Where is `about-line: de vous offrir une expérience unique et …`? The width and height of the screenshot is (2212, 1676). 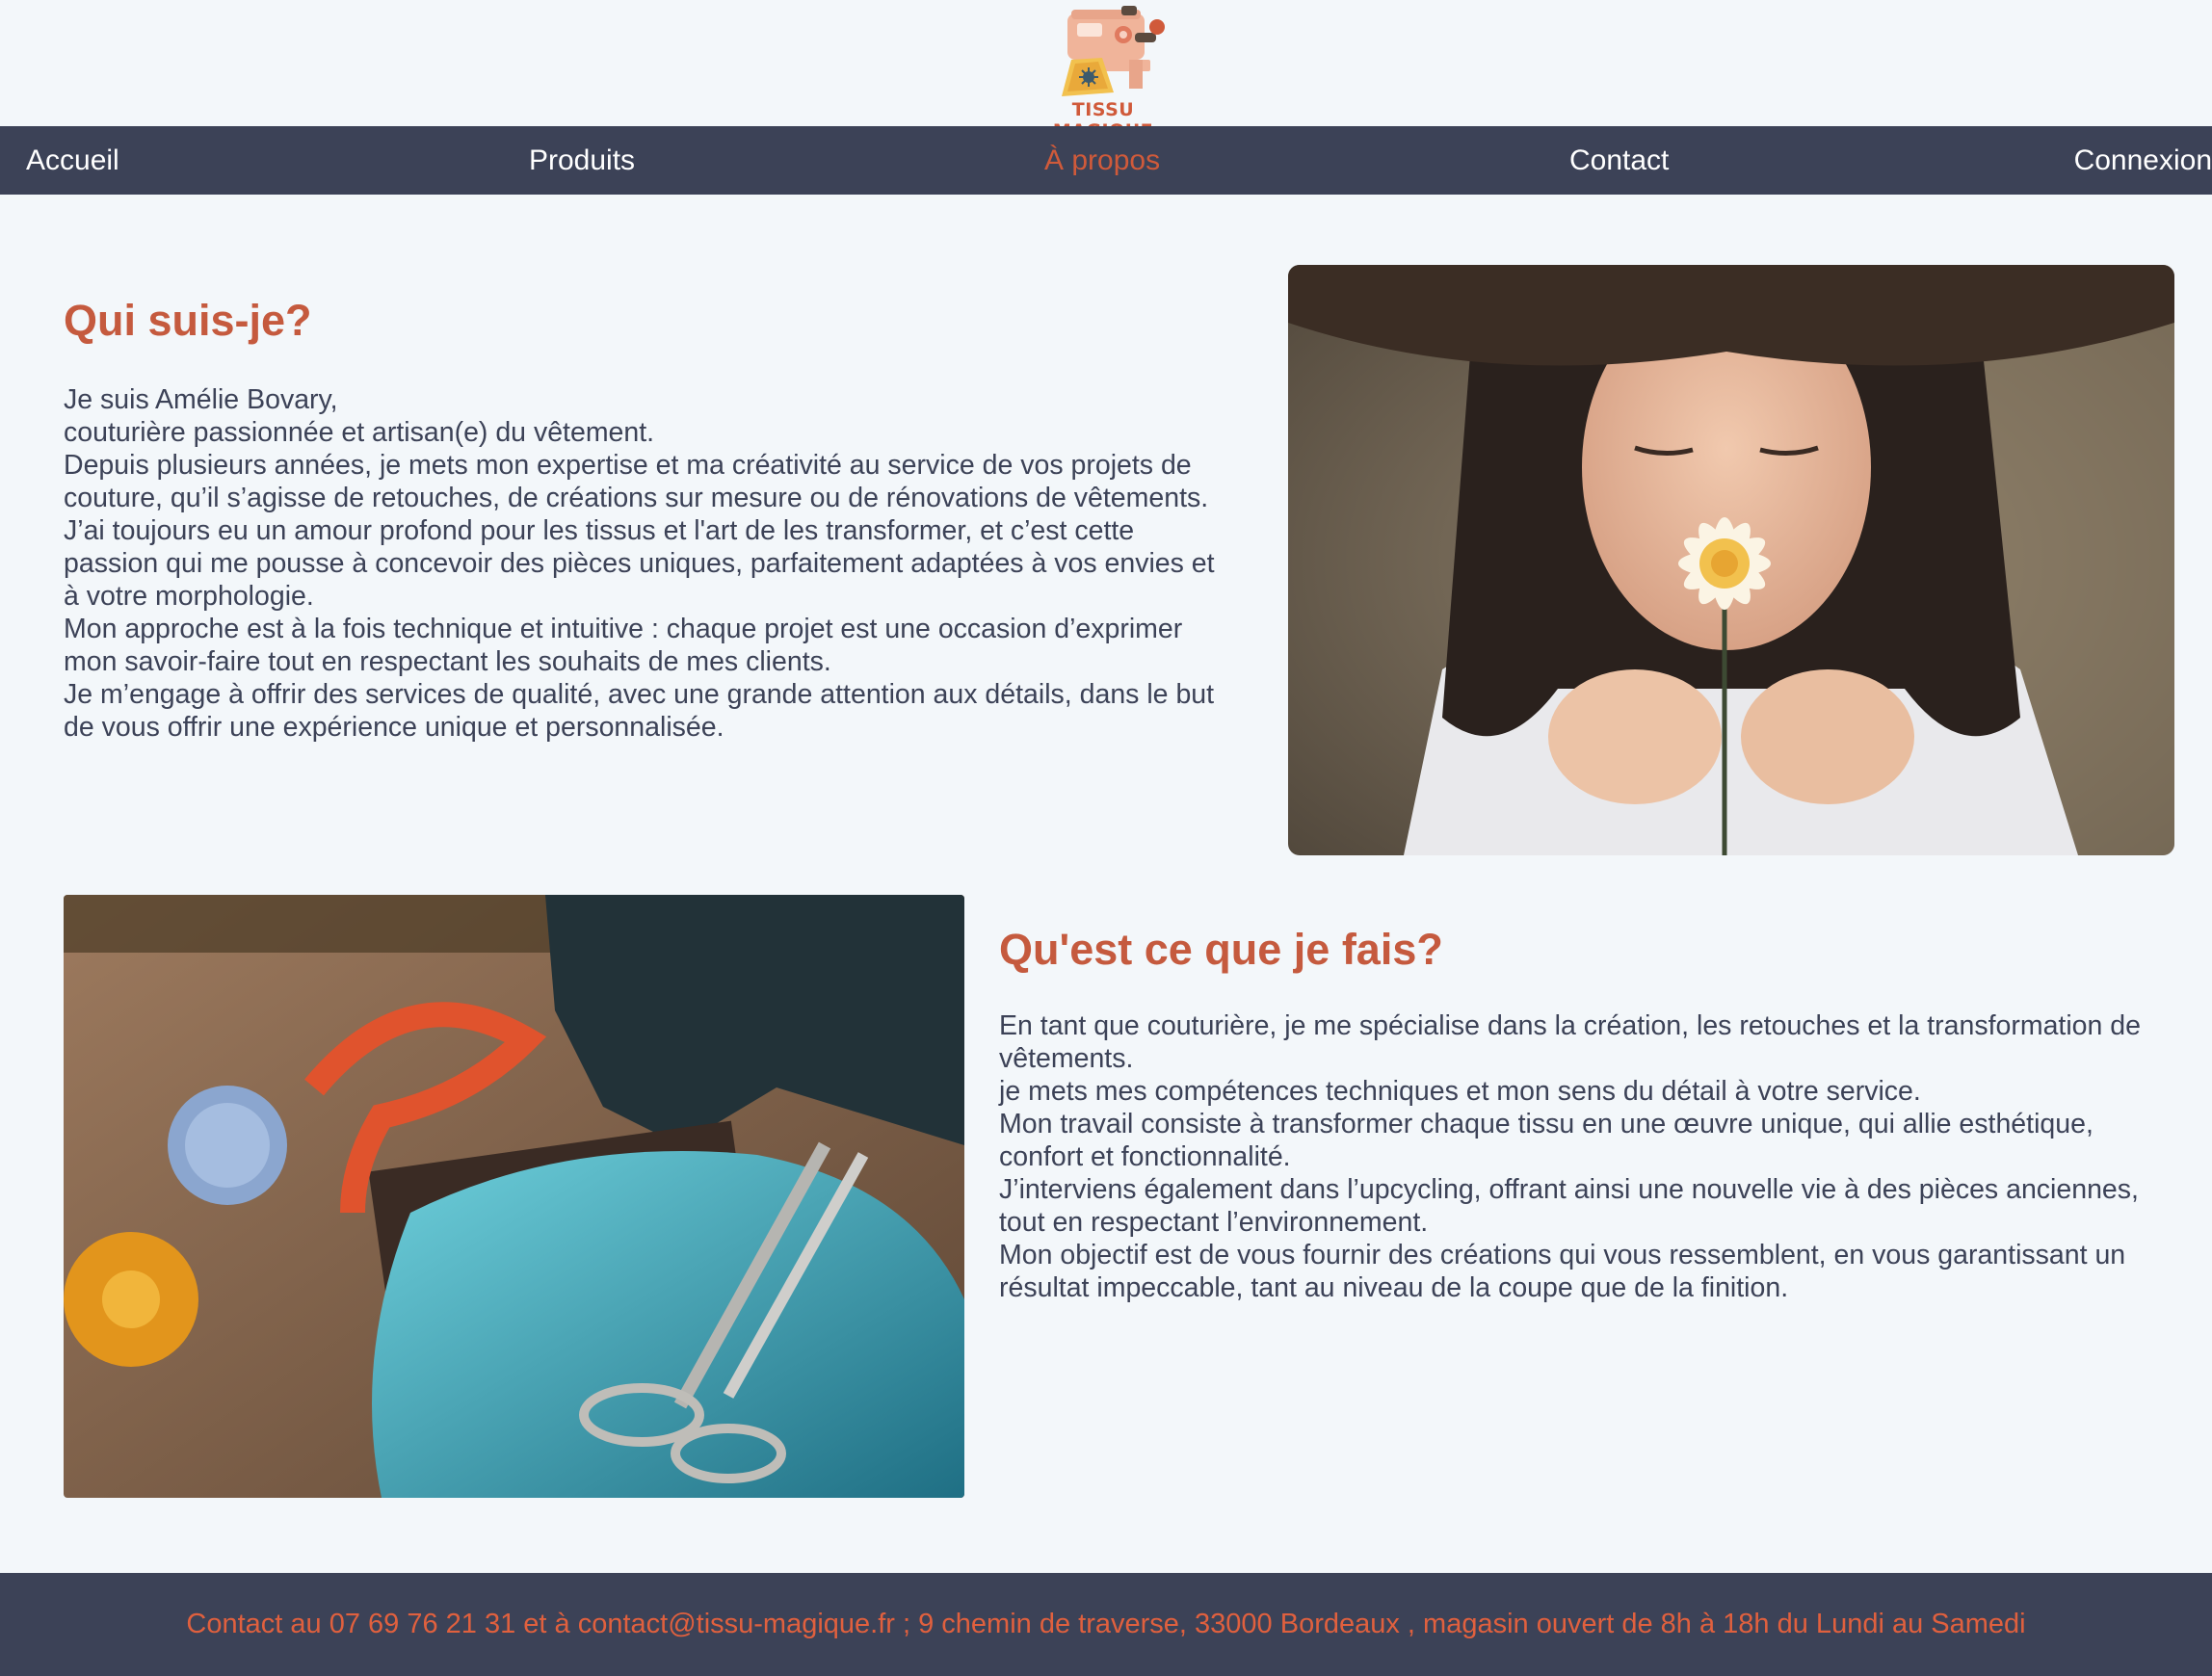 about-line: de vous offrir une expérience unique et … is located at coordinates (394, 727).